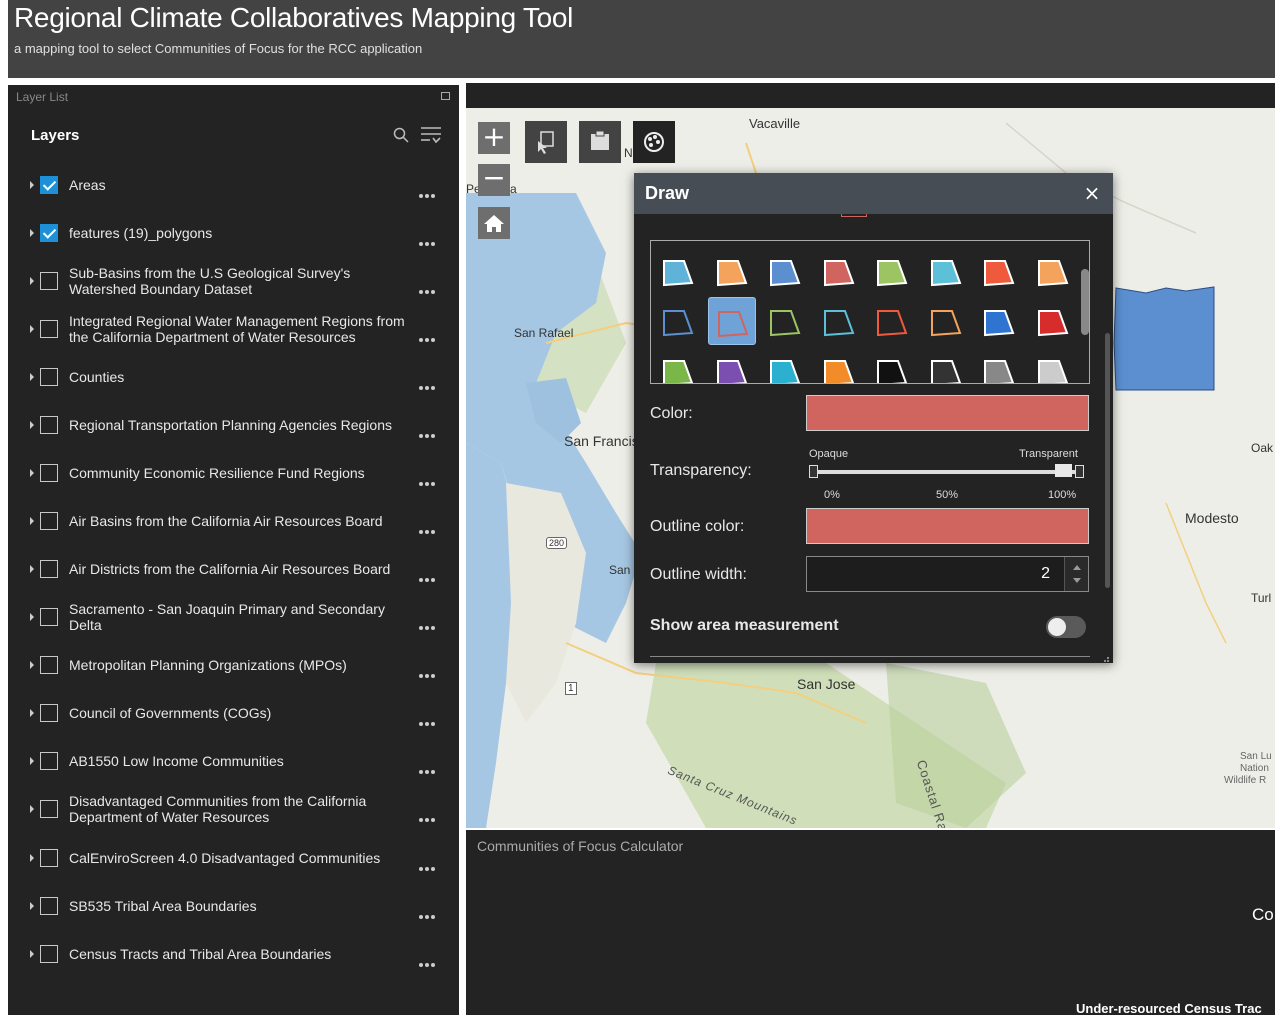  I want to click on maximize-icon, so click(445, 96).